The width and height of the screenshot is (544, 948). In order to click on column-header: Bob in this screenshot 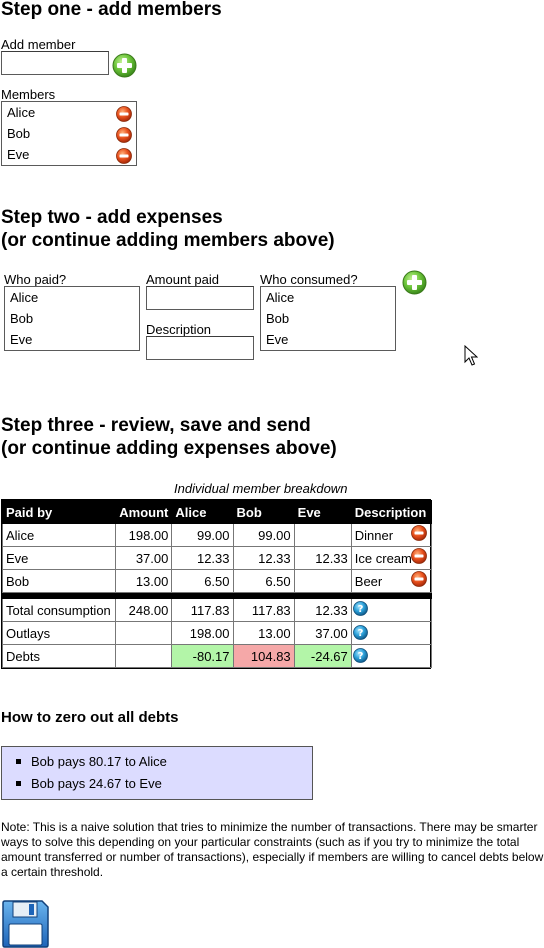, I will do `click(263, 512)`.